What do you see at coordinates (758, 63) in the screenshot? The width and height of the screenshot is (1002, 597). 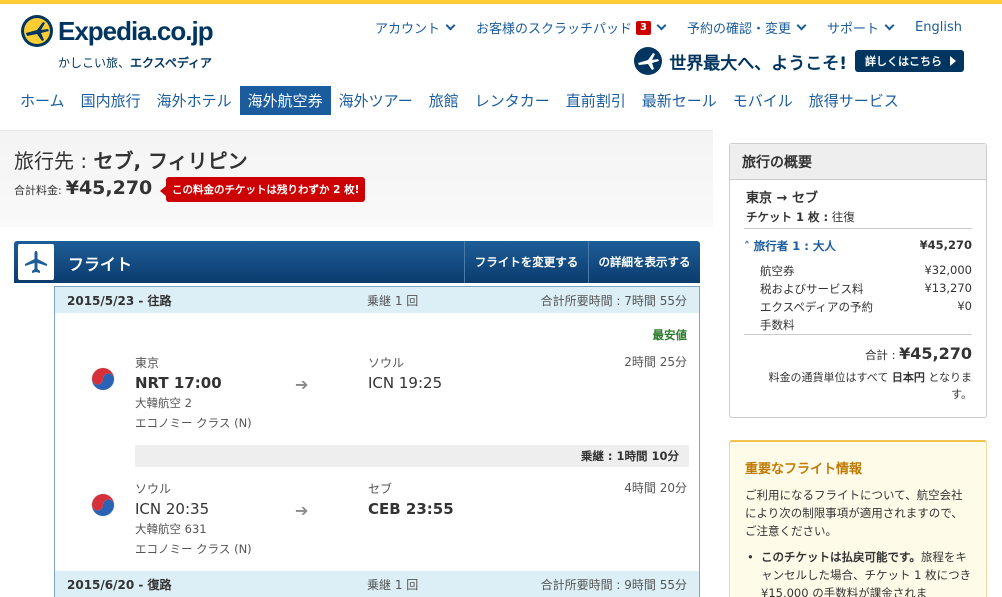 I see `promo-text: 世界最大へ、ようこそ!` at bounding box center [758, 63].